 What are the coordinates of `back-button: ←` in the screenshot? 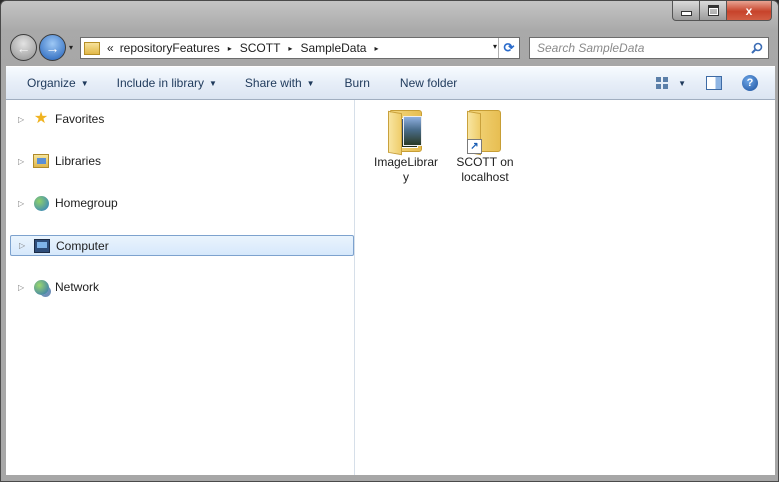 It's located at (23, 47).